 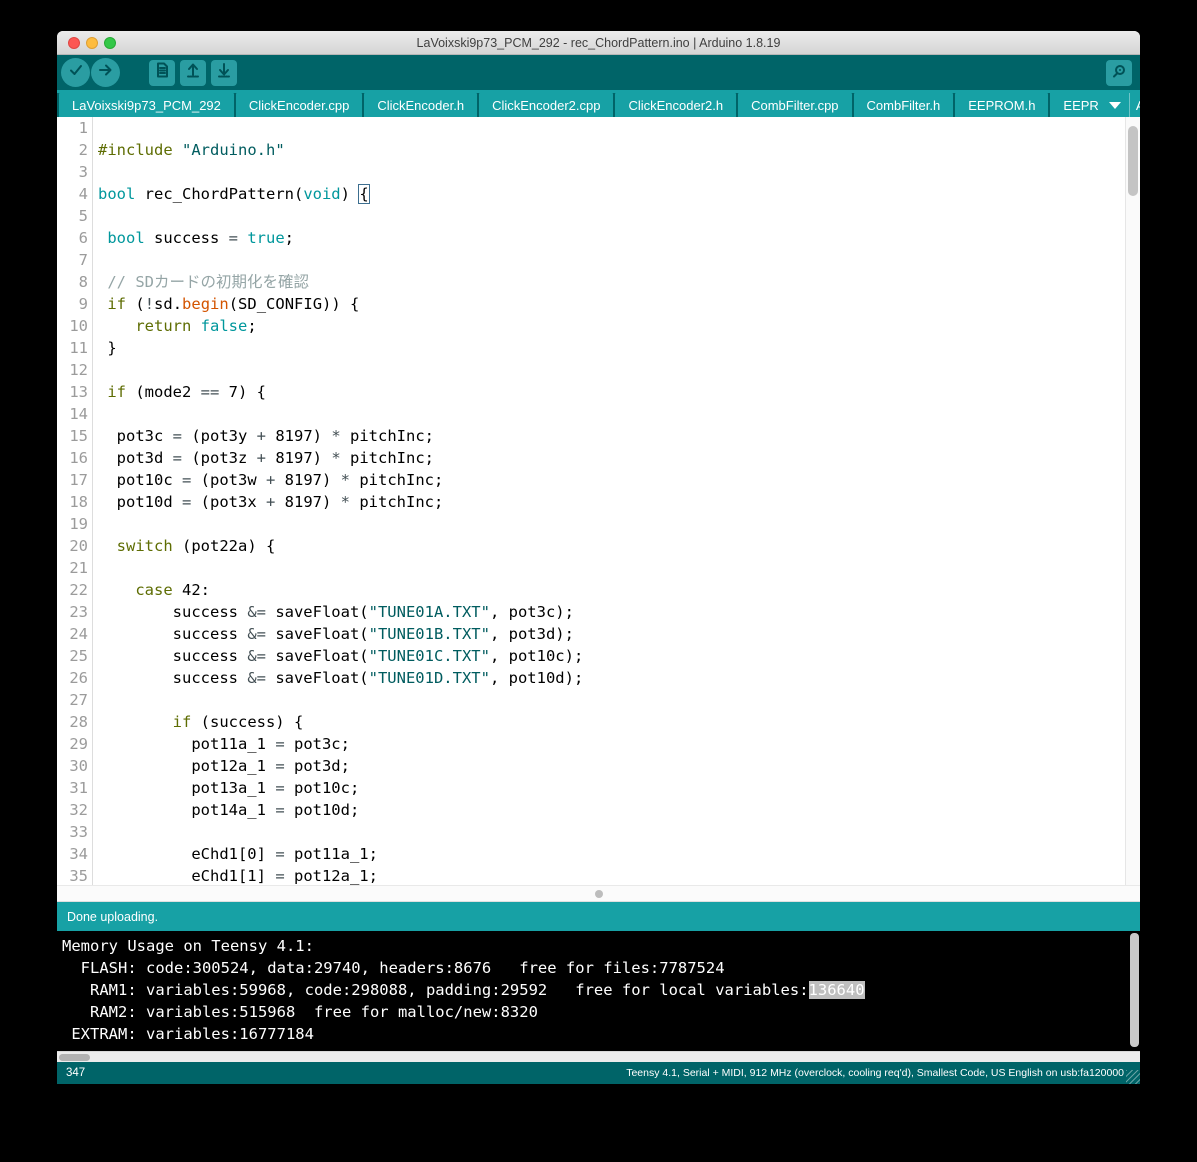 I want to click on code-line: 11 }, so click(x=598, y=348).